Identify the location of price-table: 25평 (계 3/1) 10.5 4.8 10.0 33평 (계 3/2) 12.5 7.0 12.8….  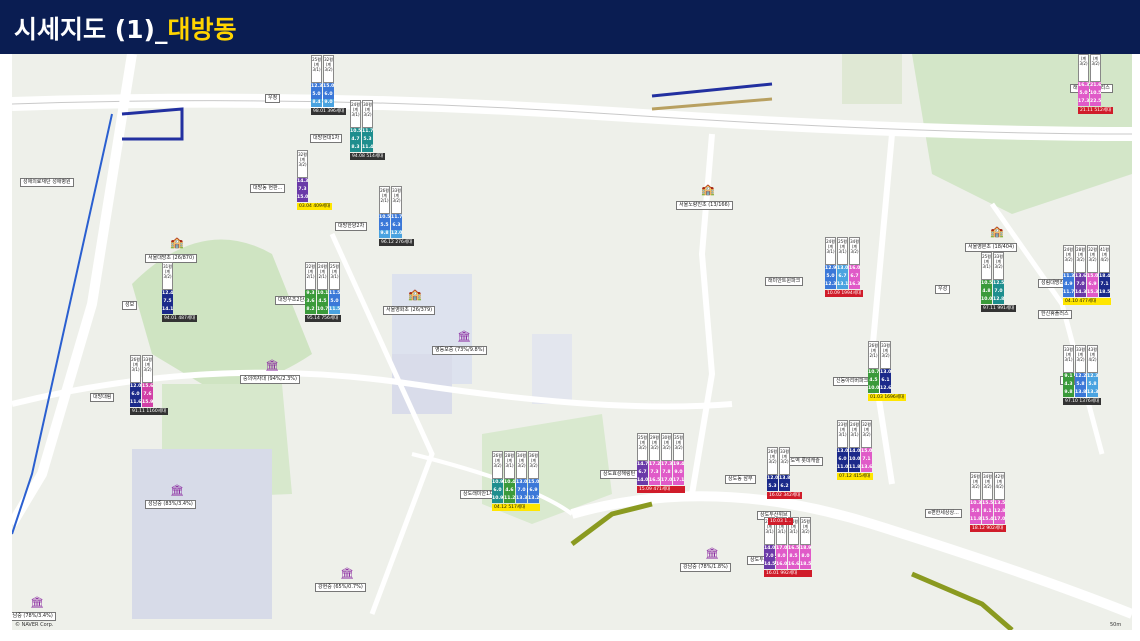
(999, 282).